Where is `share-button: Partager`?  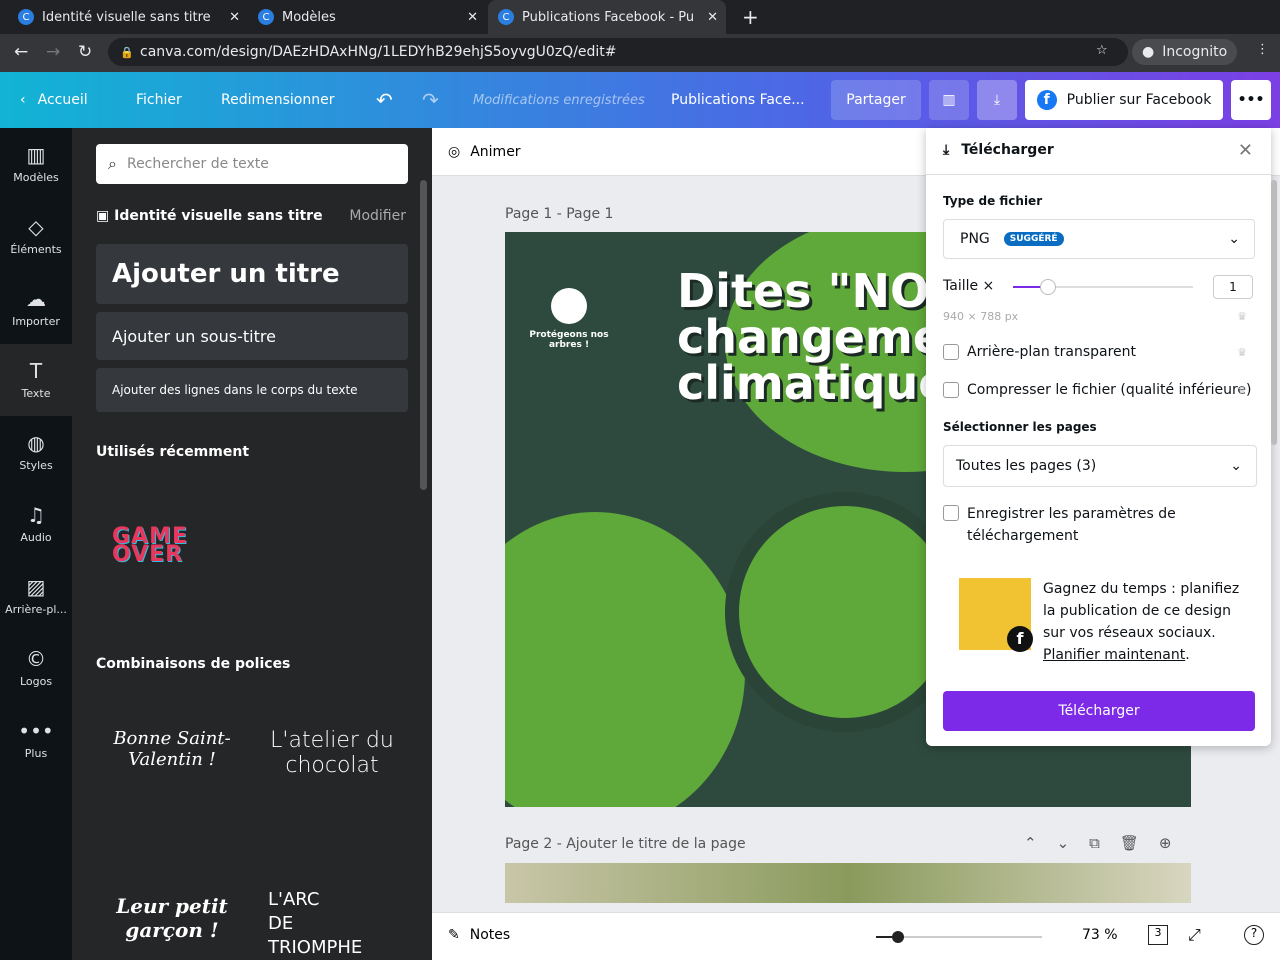
share-button: Partager is located at coordinates (876, 100).